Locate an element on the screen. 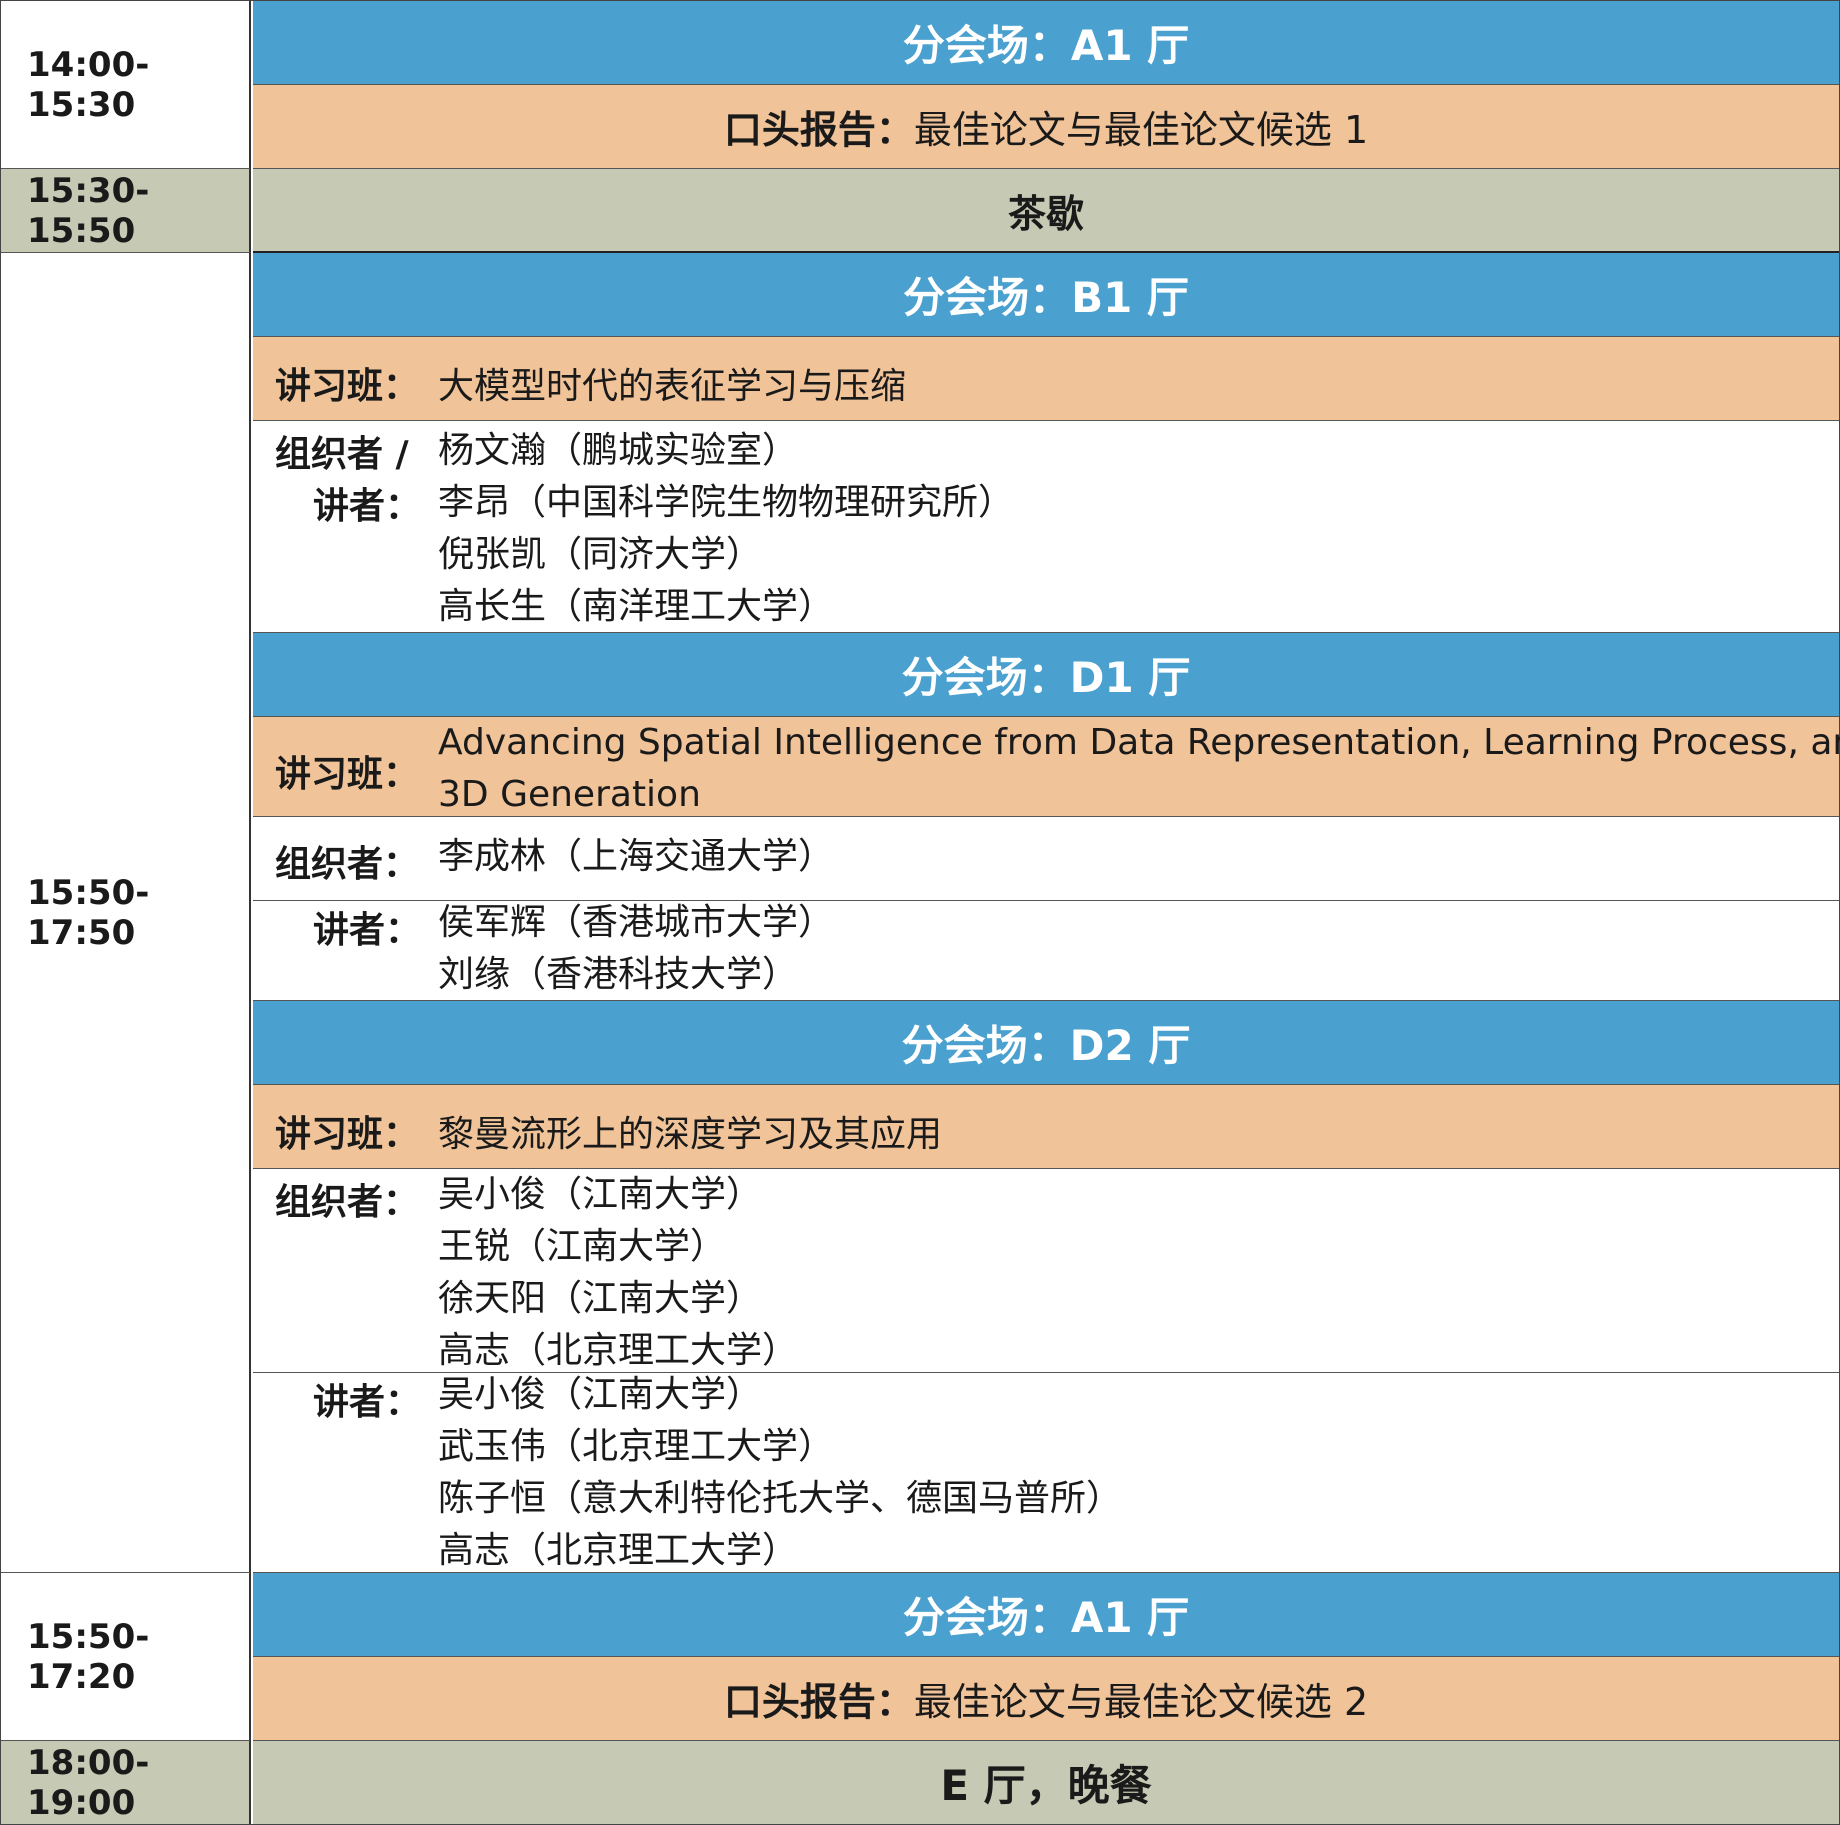  tea-break-row: 茶歇 is located at coordinates (1046, 211).